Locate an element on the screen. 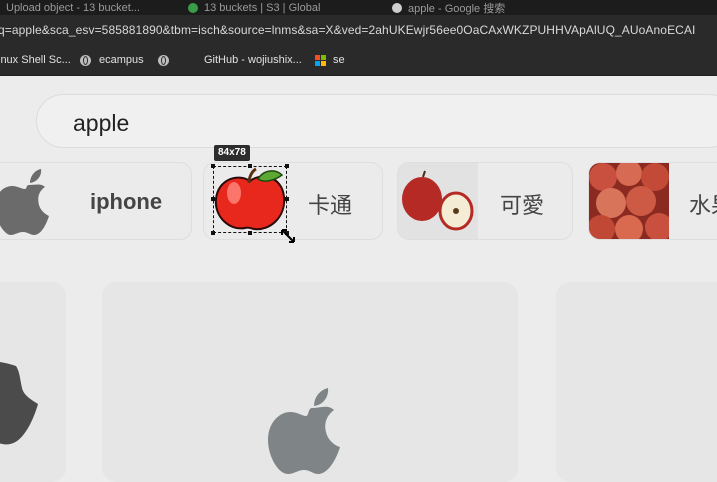 The width and height of the screenshot is (717, 482). chip-iphone: iphone is located at coordinates (96, 201).